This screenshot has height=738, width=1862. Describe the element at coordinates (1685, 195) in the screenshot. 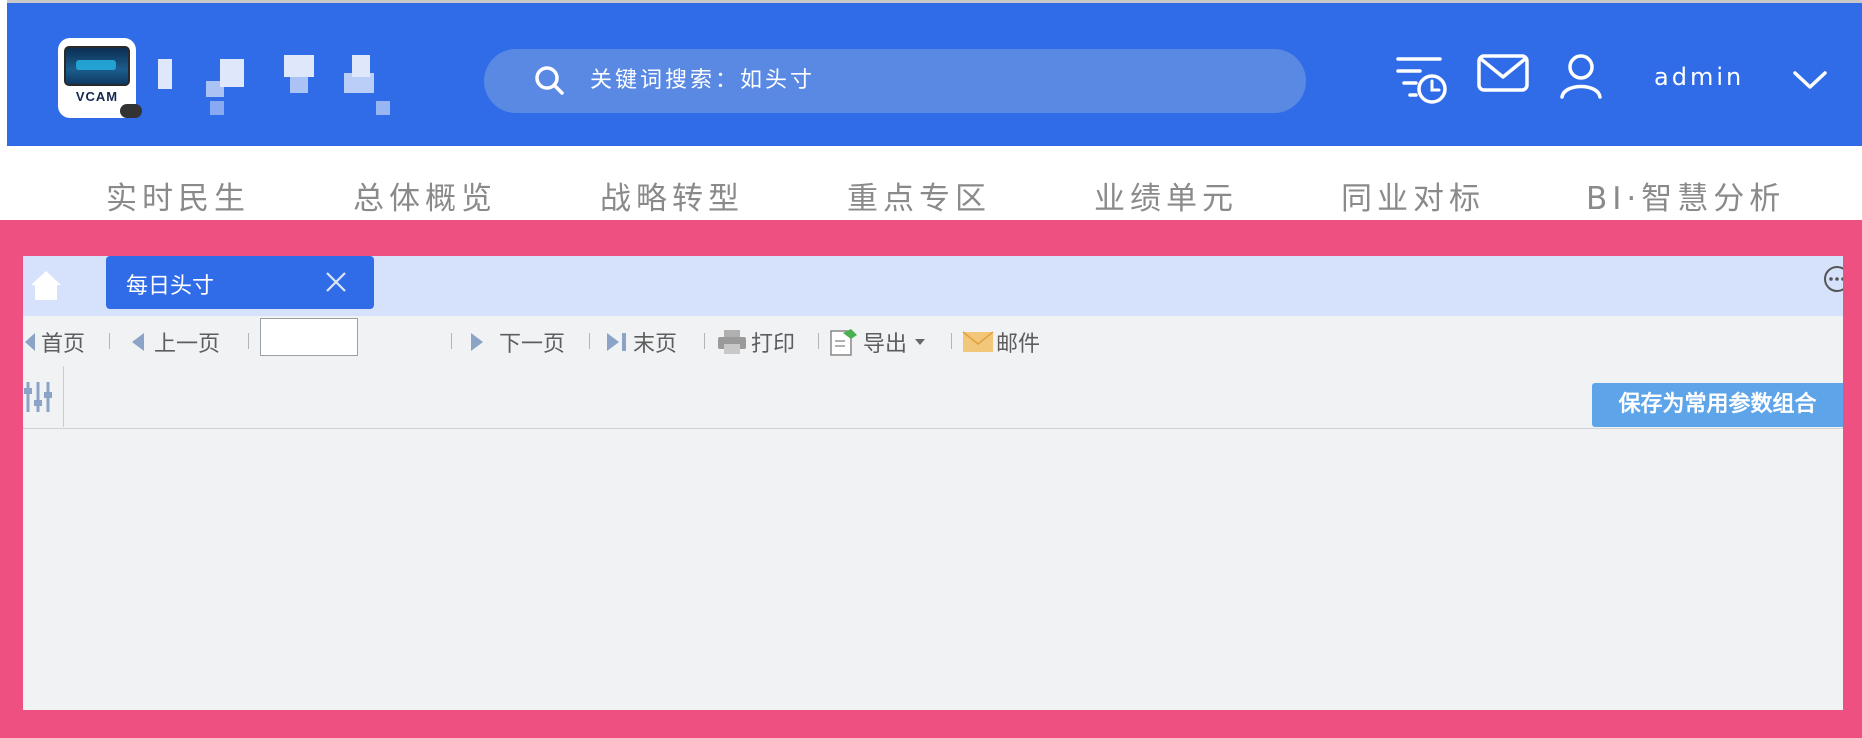

I see `nav-item-bi-analysis: BI·智慧分析` at that location.